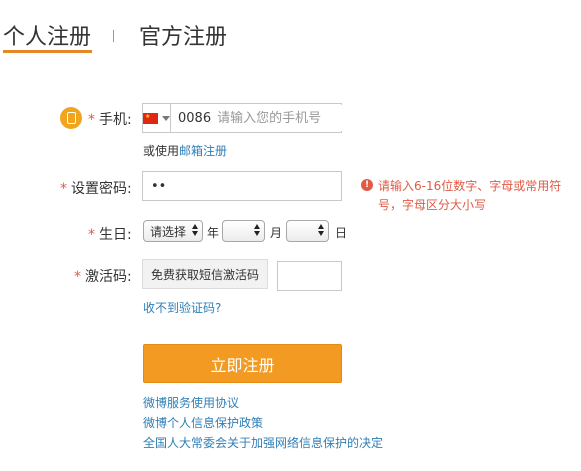  I want to click on privacy-policy-link: 微博个人信息保护政策, so click(203, 422).